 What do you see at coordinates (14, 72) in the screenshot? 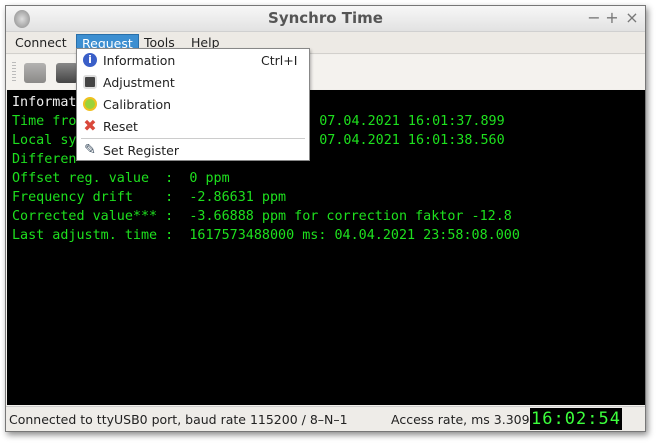
I see `toolbar-grip` at bounding box center [14, 72].